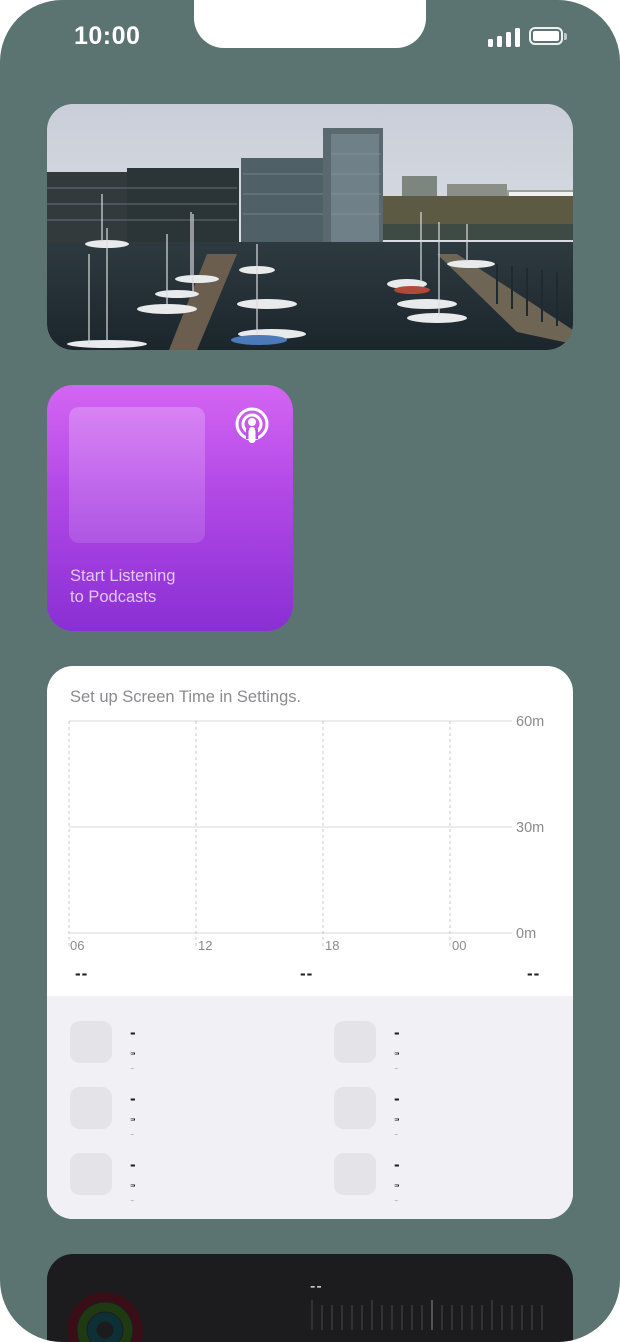 This screenshot has width=620, height=1342. What do you see at coordinates (332, 945) in the screenshot?
I see `x-tick-18: 18` at bounding box center [332, 945].